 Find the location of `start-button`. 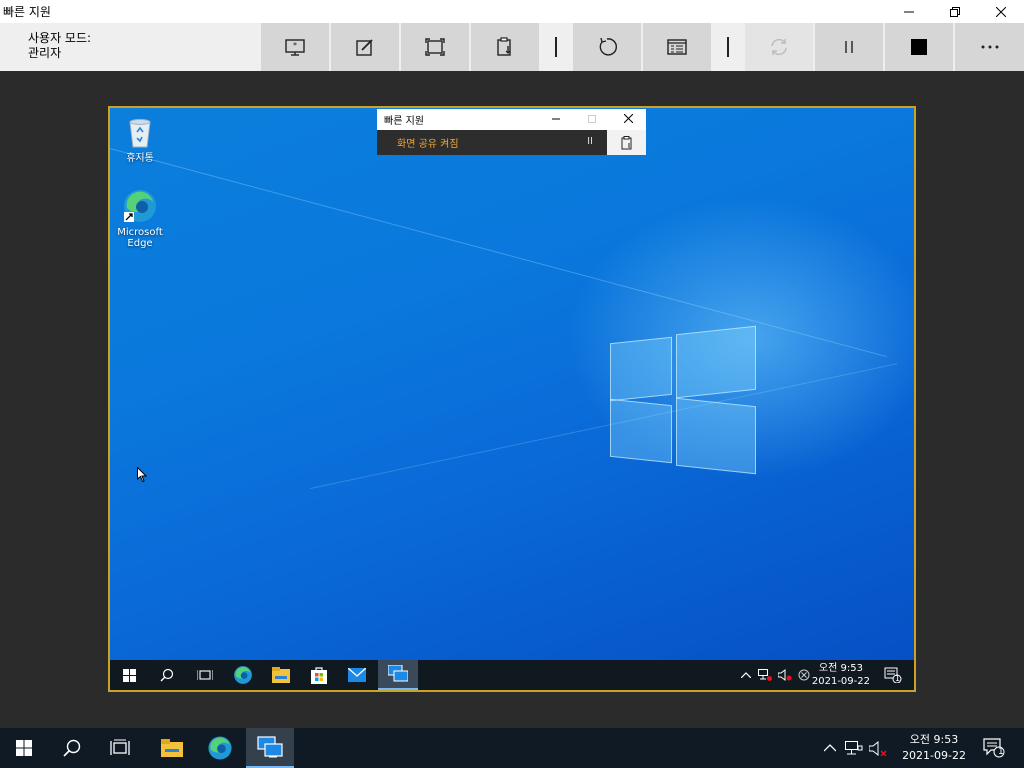

start-button is located at coordinates (24, 748).